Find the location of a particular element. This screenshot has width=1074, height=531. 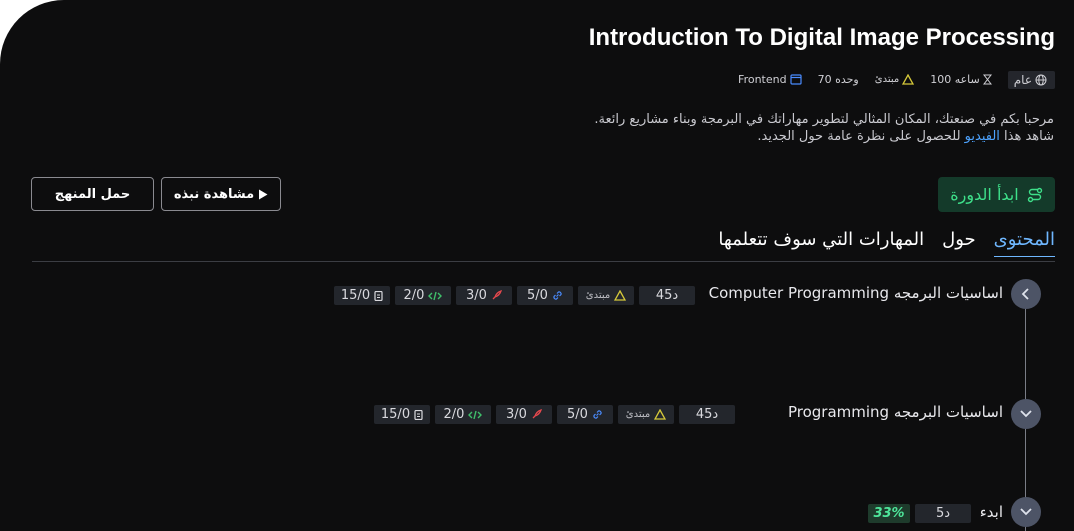

module-title: اساسيات البرمجه Programming is located at coordinates (895, 412).